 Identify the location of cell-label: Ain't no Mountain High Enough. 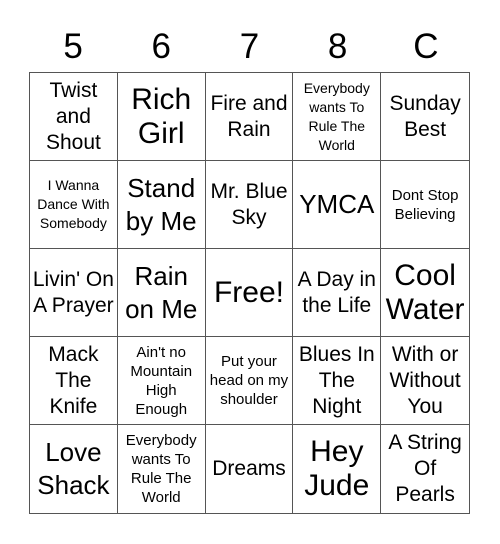
(161, 380).